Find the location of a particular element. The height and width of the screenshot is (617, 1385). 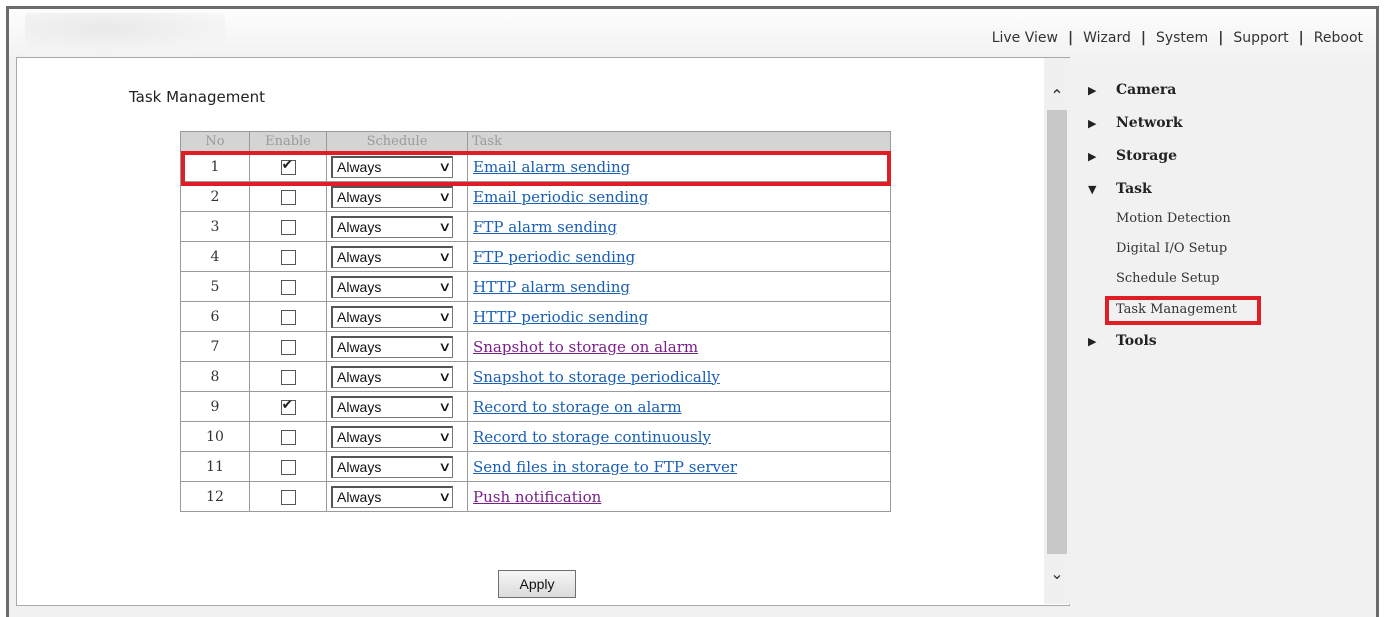

nav-wizard: Wizard is located at coordinates (1107, 38).